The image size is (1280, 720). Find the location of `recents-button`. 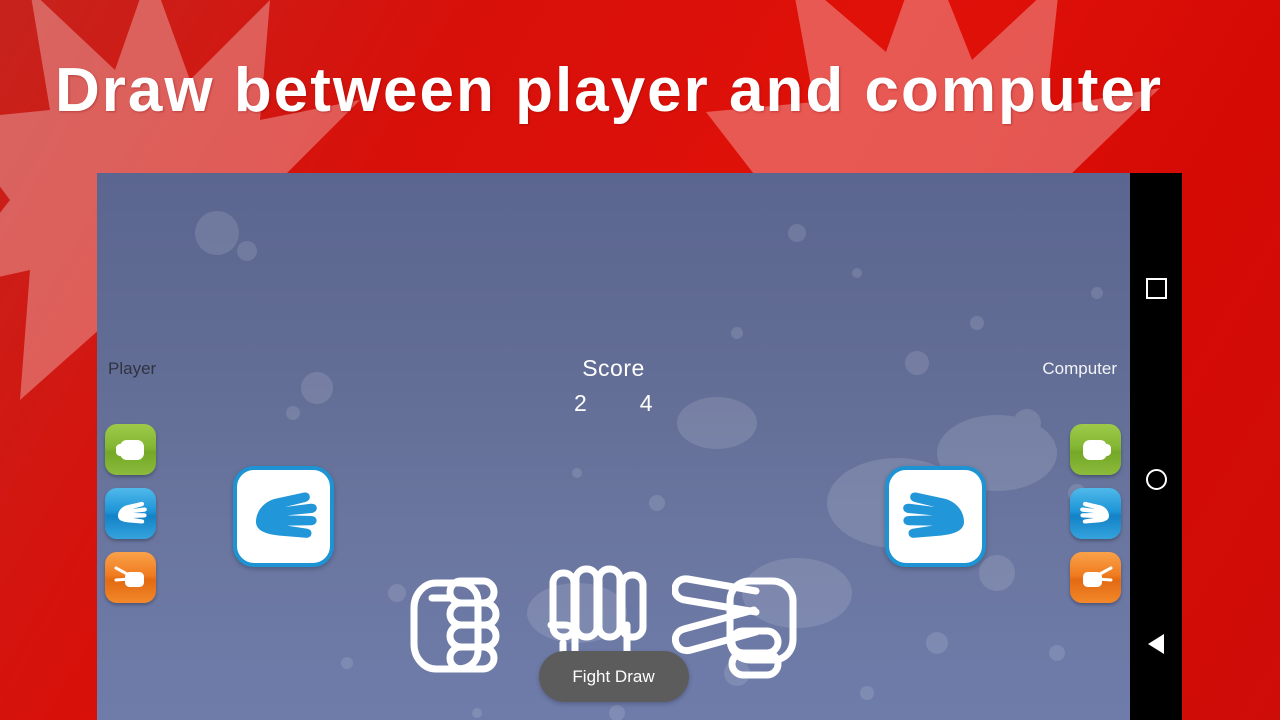

recents-button is located at coordinates (1156, 288).